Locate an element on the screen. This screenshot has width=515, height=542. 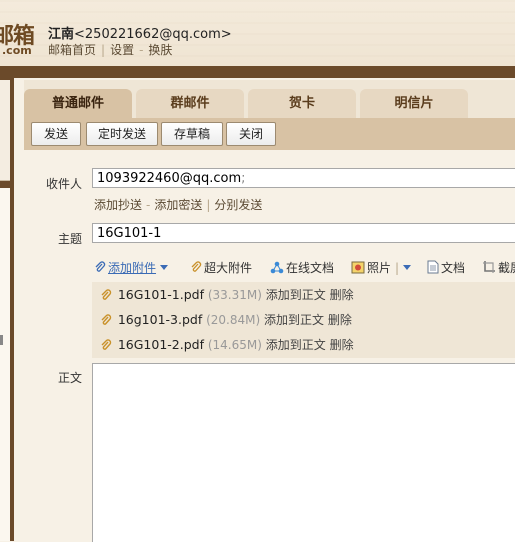
add-attachment-label: 添加附件 is located at coordinates (132, 268).